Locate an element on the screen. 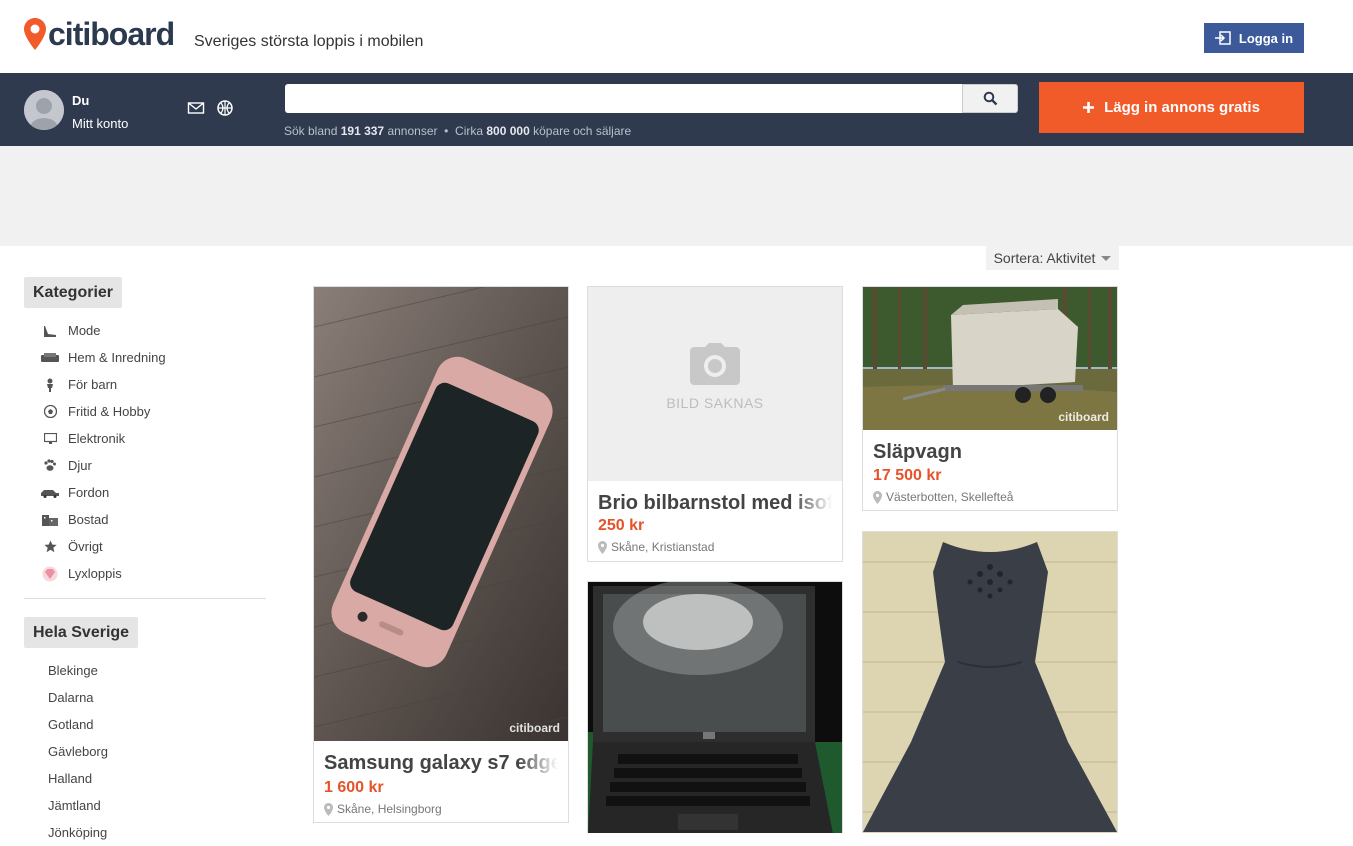  listing-image-placeholder: BILD SAKNAS is located at coordinates (715, 384).